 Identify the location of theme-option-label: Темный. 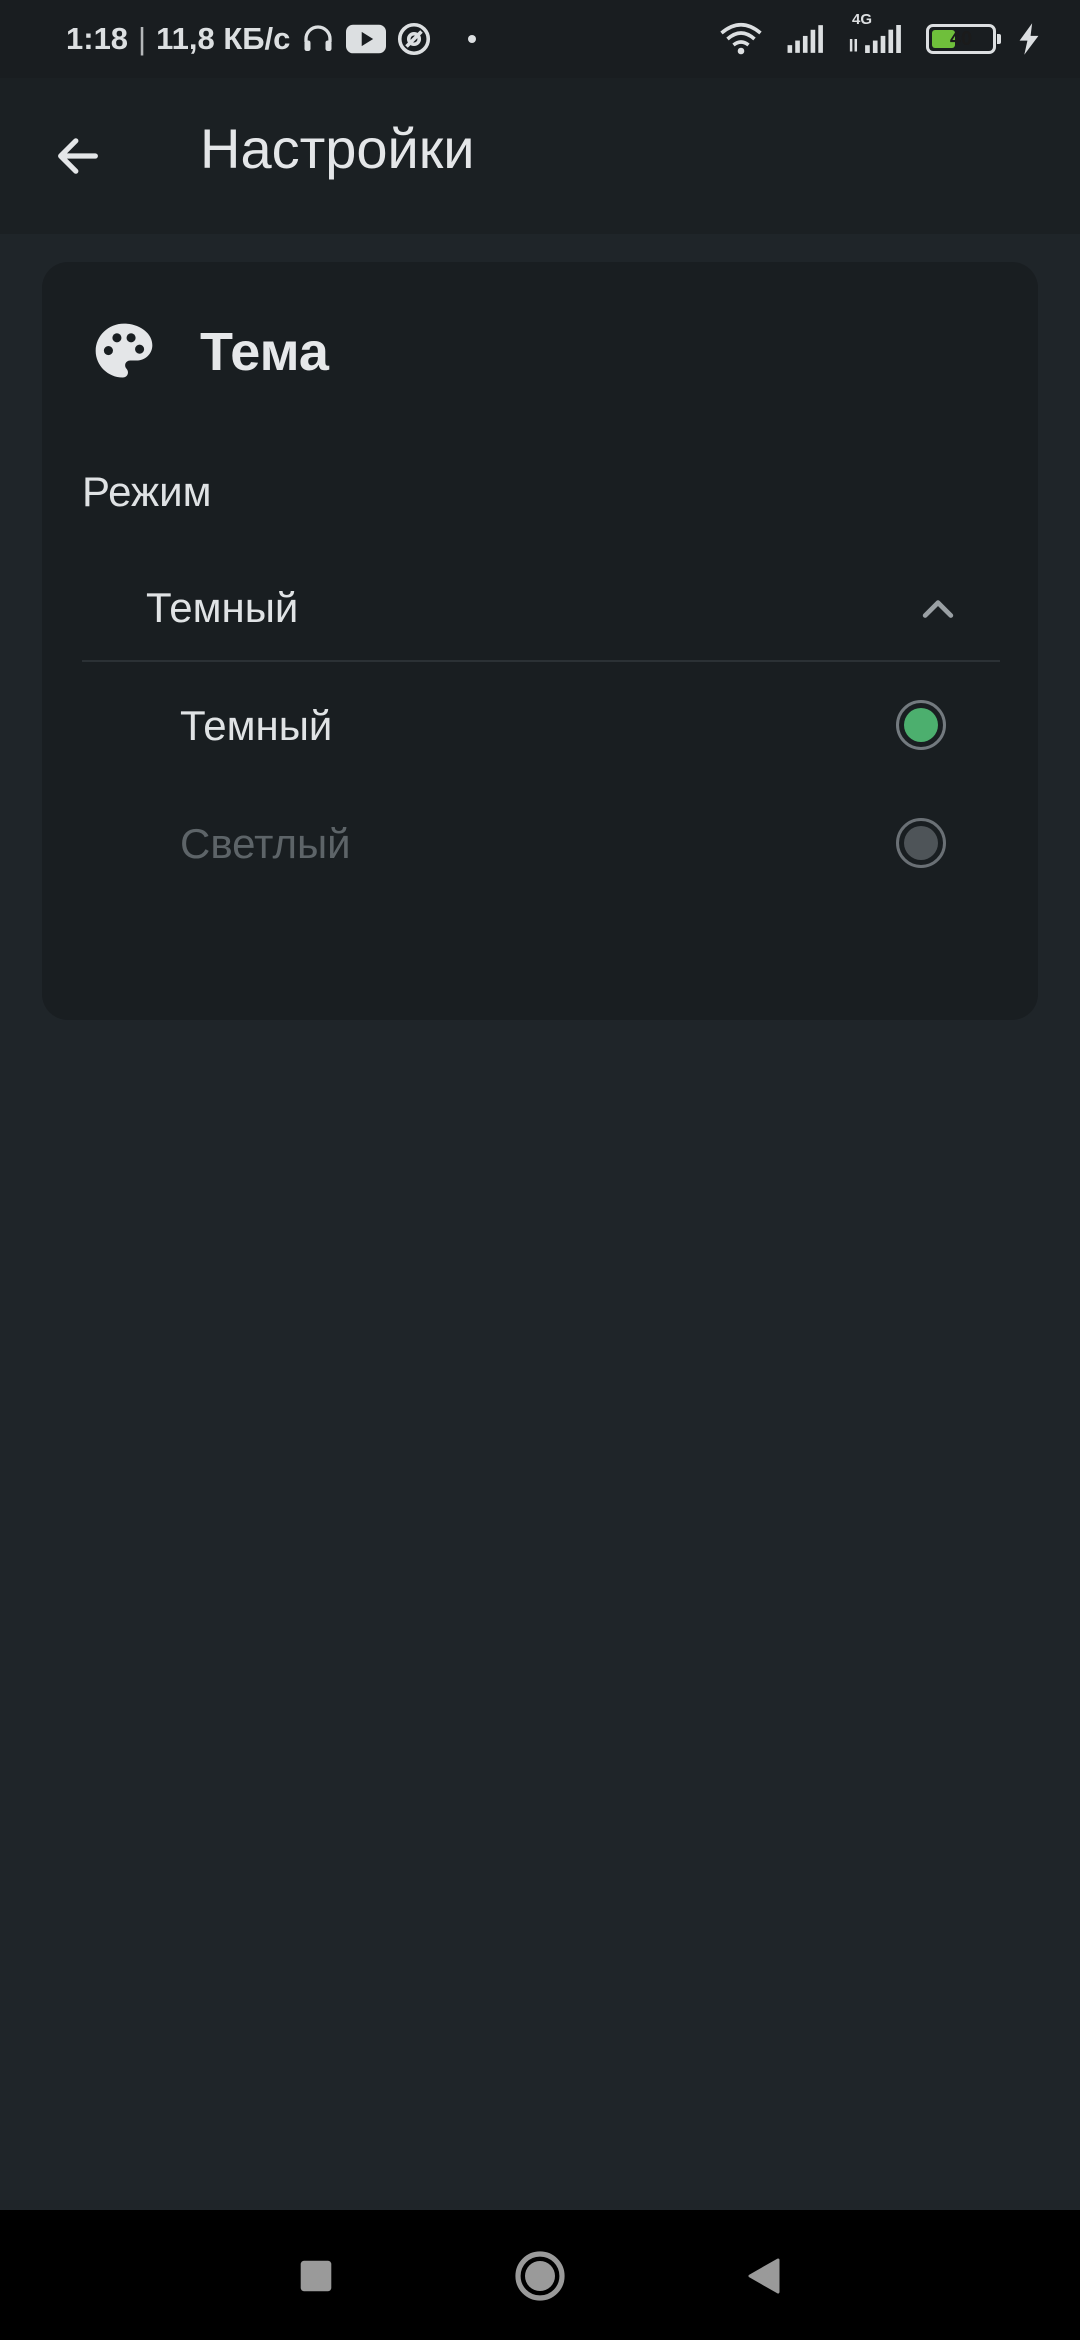
(256, 725).